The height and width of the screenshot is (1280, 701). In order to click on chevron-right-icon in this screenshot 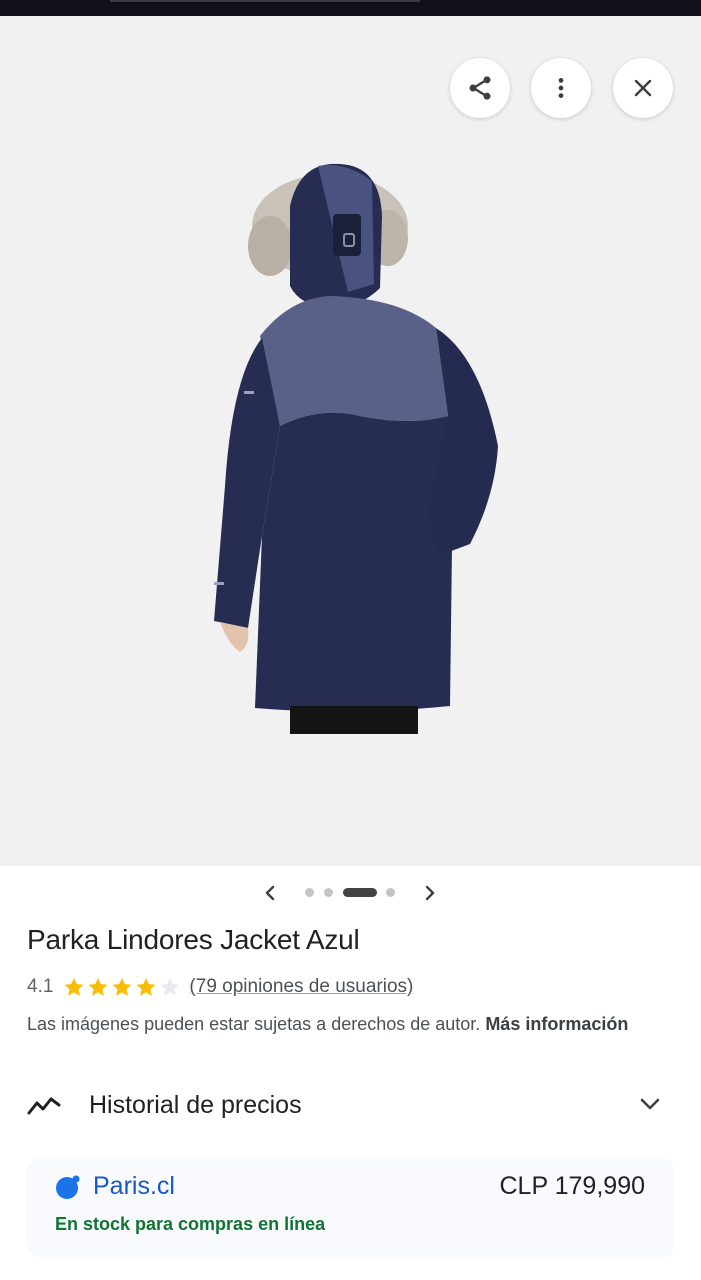, I will do `click(430, 893)`.